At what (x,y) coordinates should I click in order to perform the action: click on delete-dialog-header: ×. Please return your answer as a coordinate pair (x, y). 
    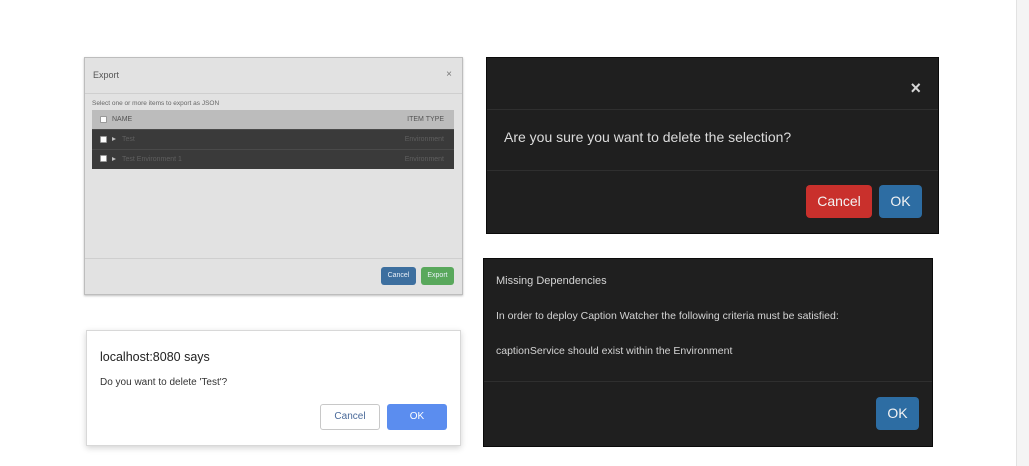
    Looking at the image, I should click on (712, 84).